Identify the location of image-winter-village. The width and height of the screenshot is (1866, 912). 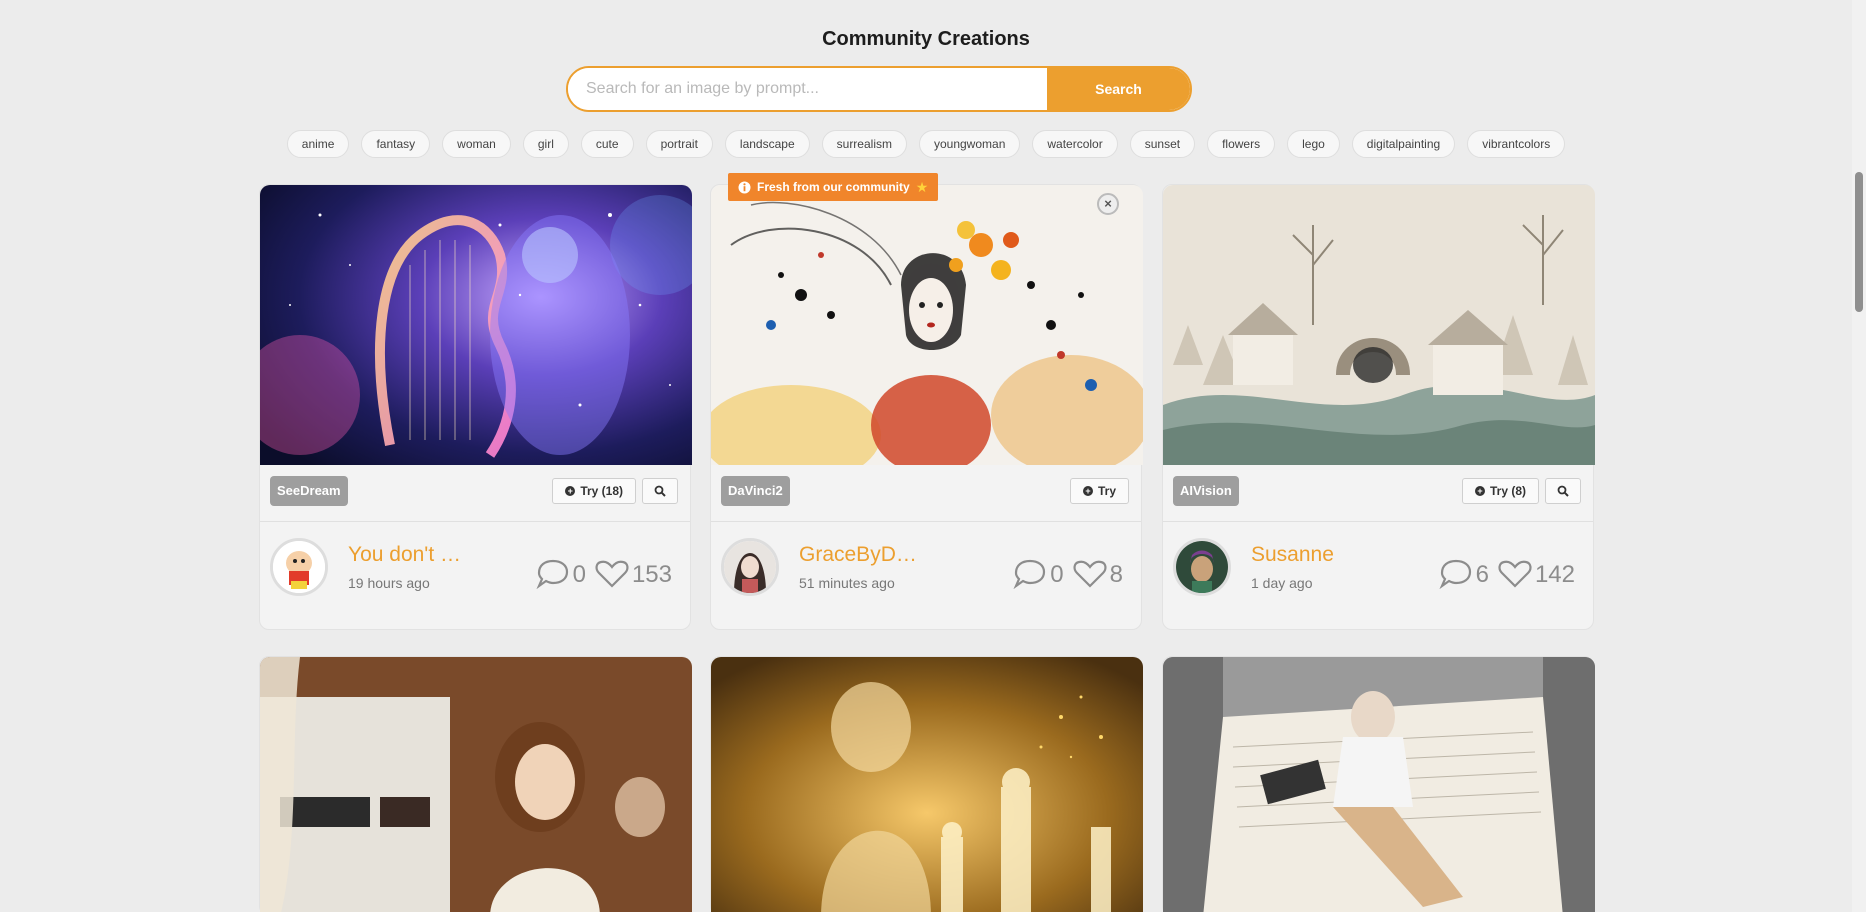
(1379, 325).